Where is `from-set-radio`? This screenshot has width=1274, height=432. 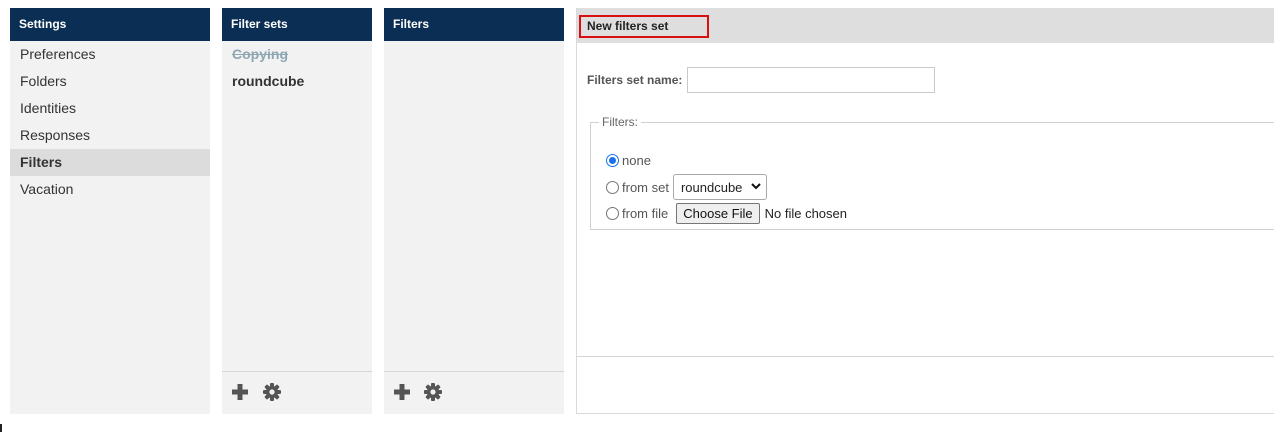
from-set-radio is located at coordinates (612, 187).